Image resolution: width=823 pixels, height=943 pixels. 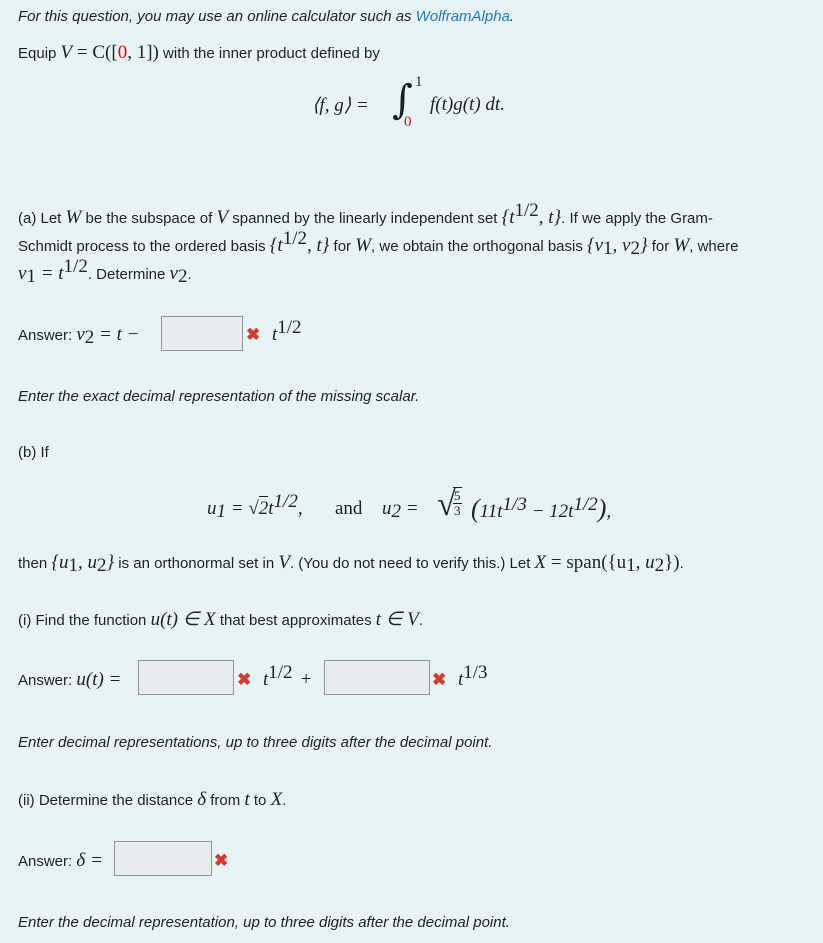 I want to click on math-u: u, so click(x=212, y=508).